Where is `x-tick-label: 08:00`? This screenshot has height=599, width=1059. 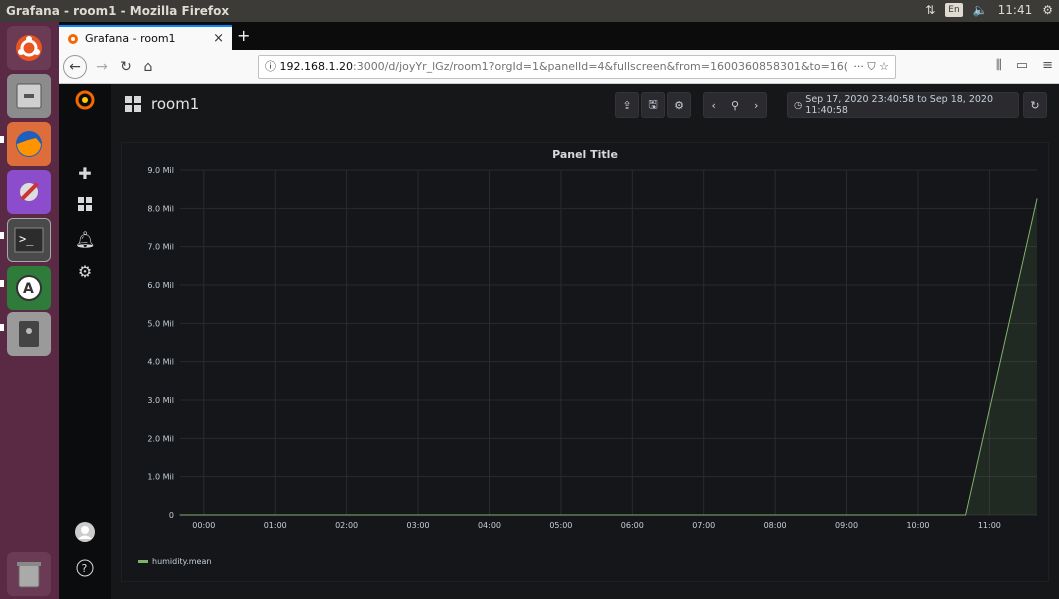 x-tick-label: 08:00 is located at coordinates (775, 525).